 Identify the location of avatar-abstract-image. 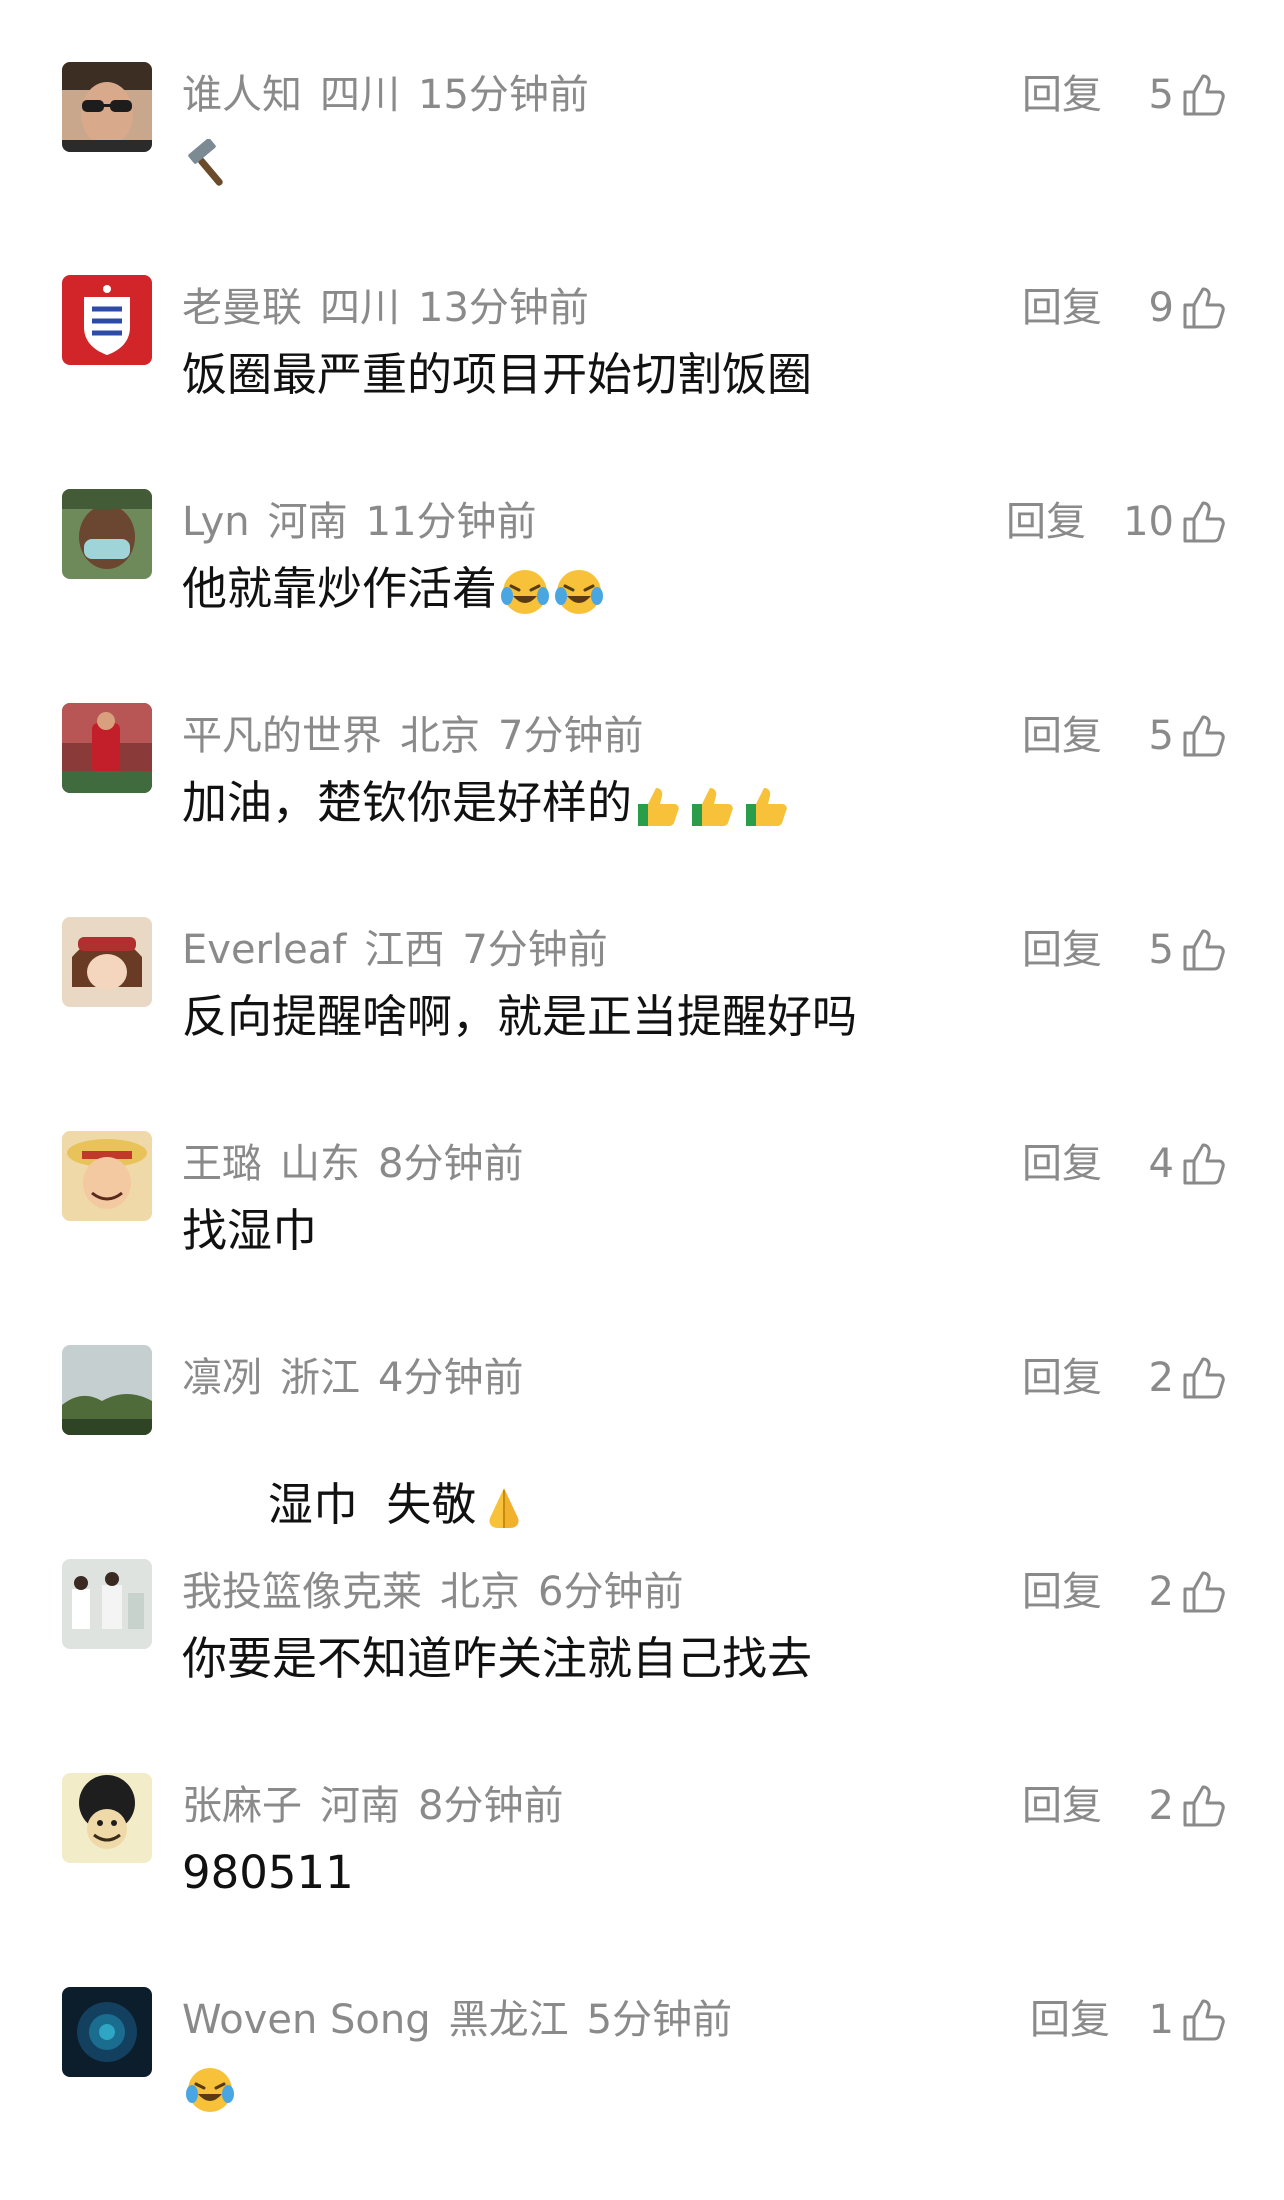
(107, 2032).